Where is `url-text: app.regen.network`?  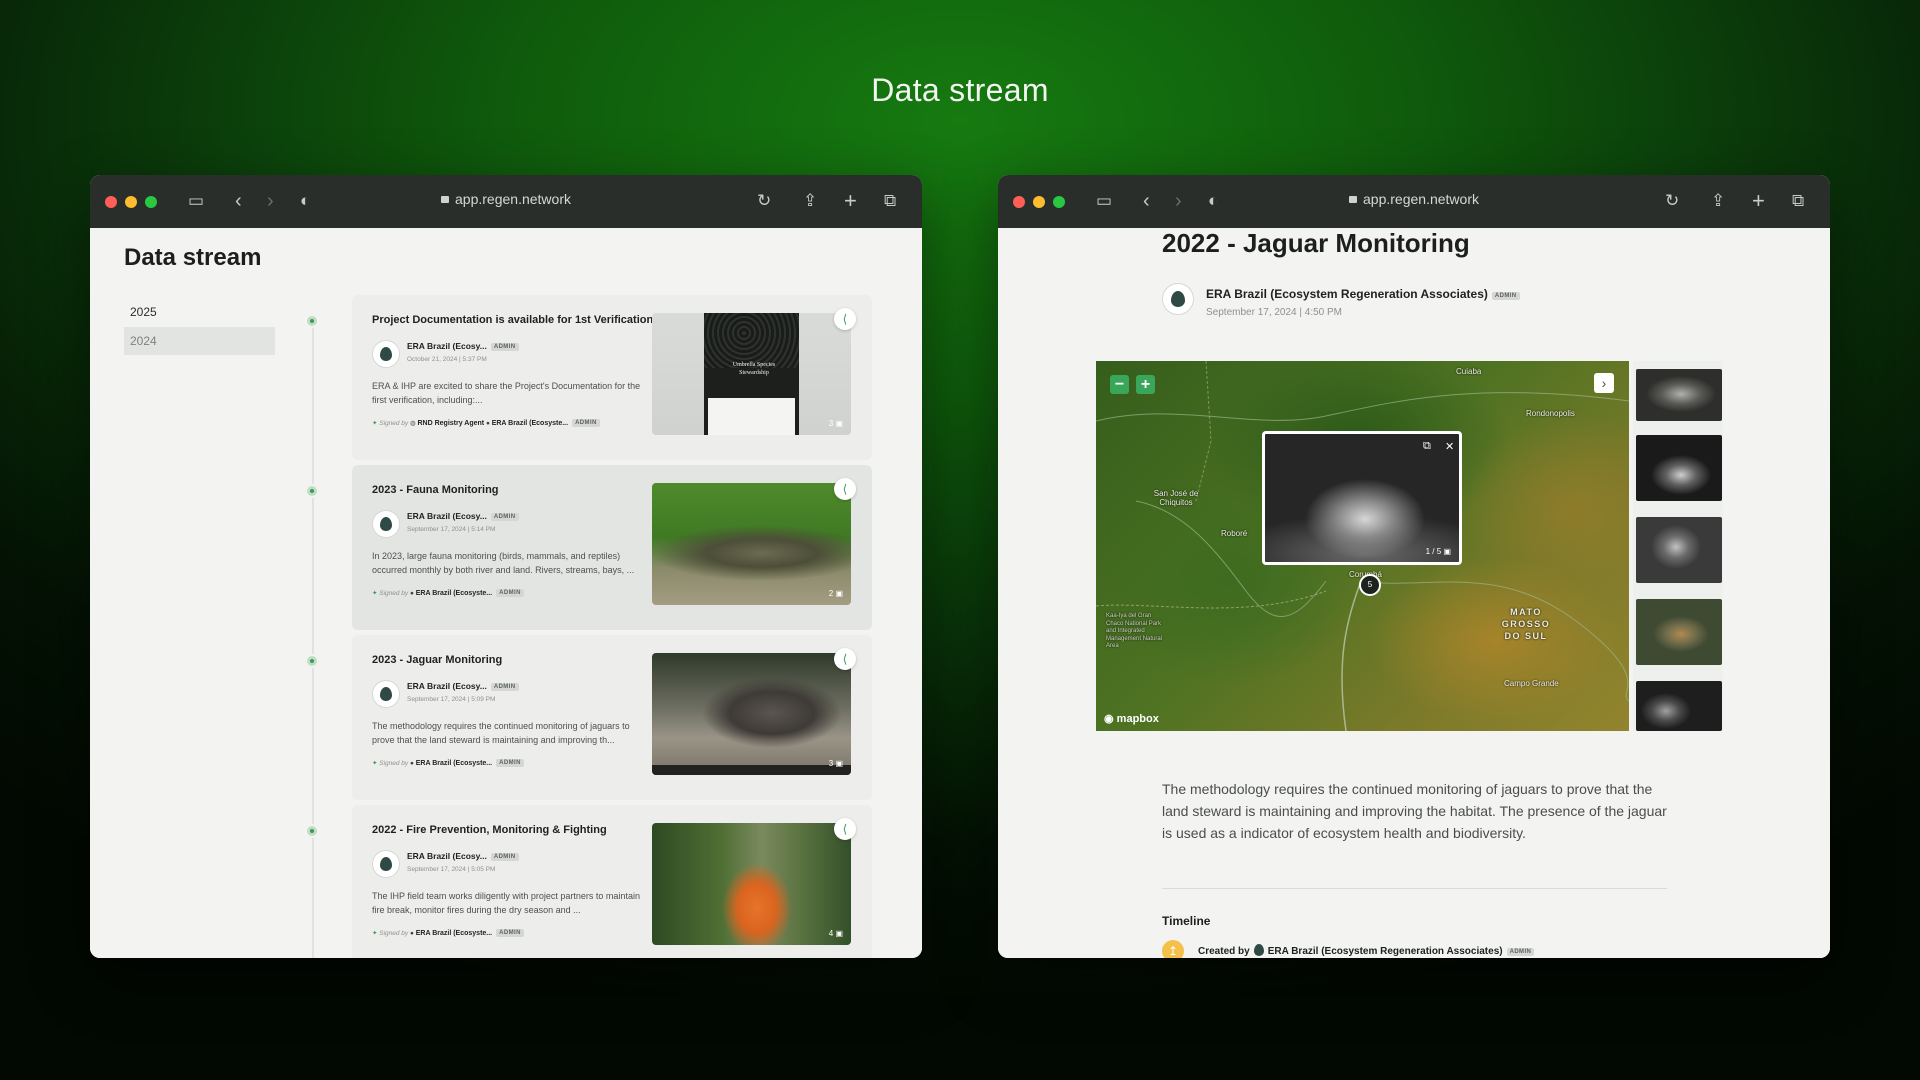
url-text: app.regen.network is located at coordinates (1421, 199).